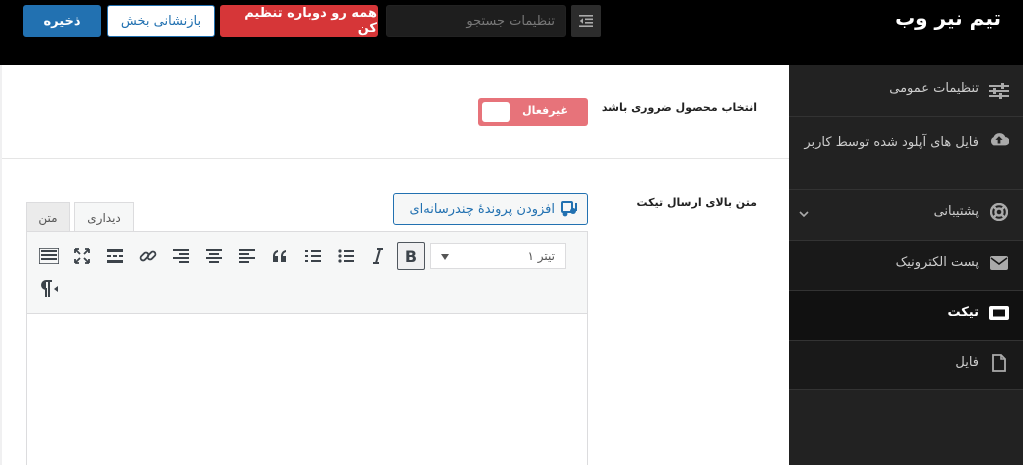 The width and height of the screenshot is (1023, 465). I want to click on required-product-toggle: غیرفعال, so click(533, 112).